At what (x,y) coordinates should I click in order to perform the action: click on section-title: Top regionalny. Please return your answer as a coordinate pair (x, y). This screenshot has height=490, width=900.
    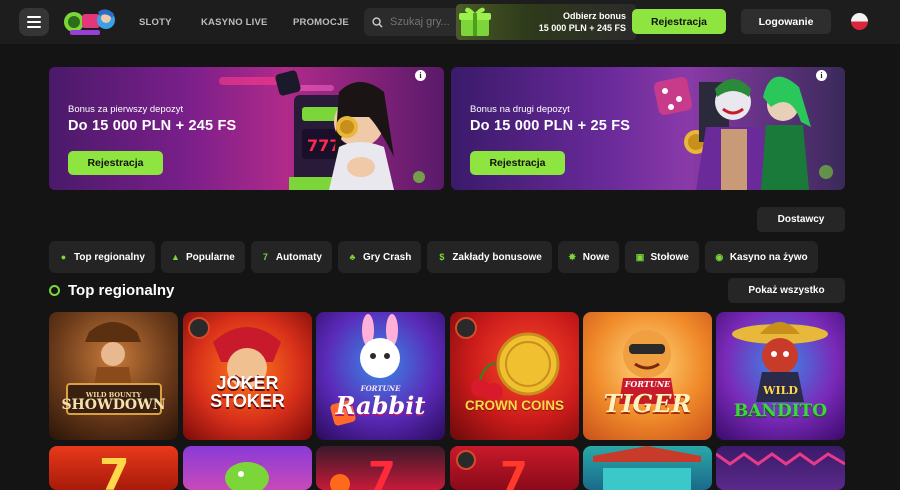
    Looking at the image, I should click on (121, 290).